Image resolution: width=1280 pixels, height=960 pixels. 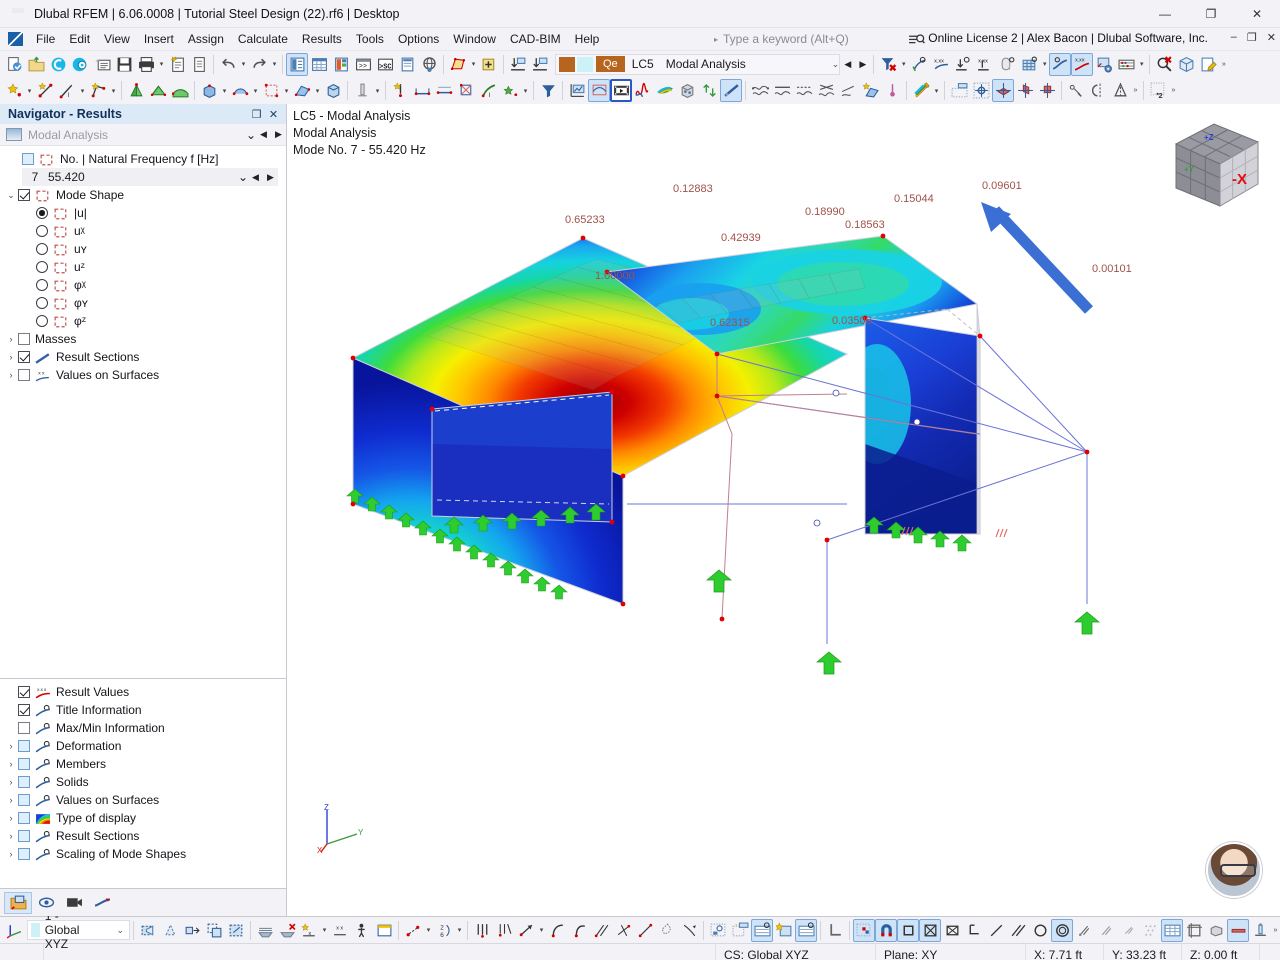 I want to click on new-report-button, so click(x=177, y=64).